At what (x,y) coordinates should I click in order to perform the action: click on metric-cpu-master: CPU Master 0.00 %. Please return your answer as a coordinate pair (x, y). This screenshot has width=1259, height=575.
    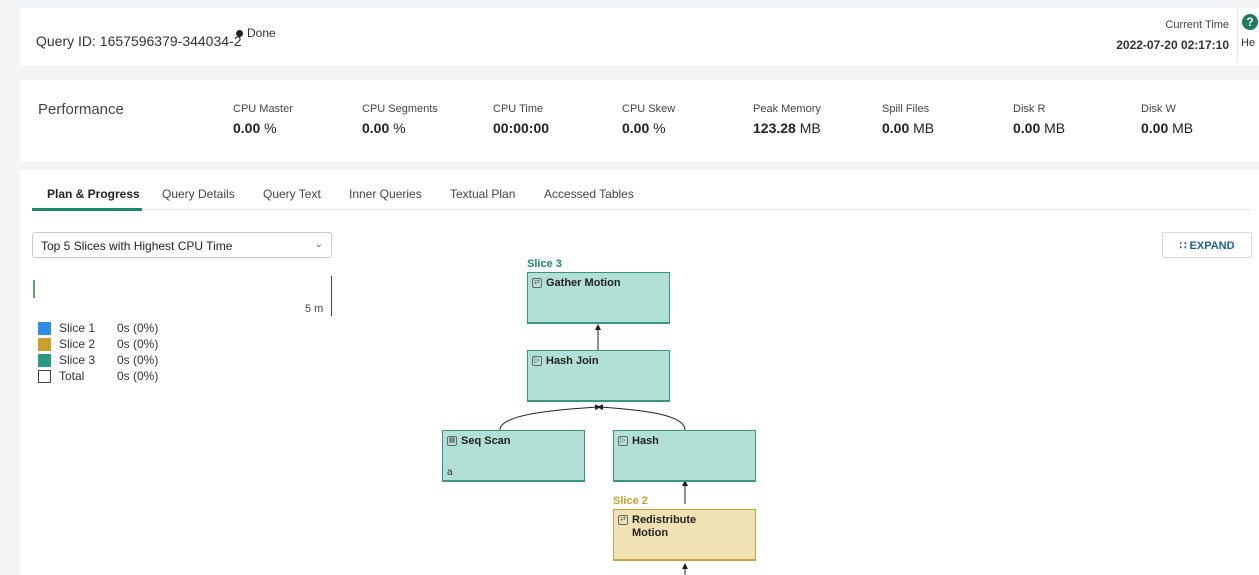
    Looking at the image, I should click on (263, 119).